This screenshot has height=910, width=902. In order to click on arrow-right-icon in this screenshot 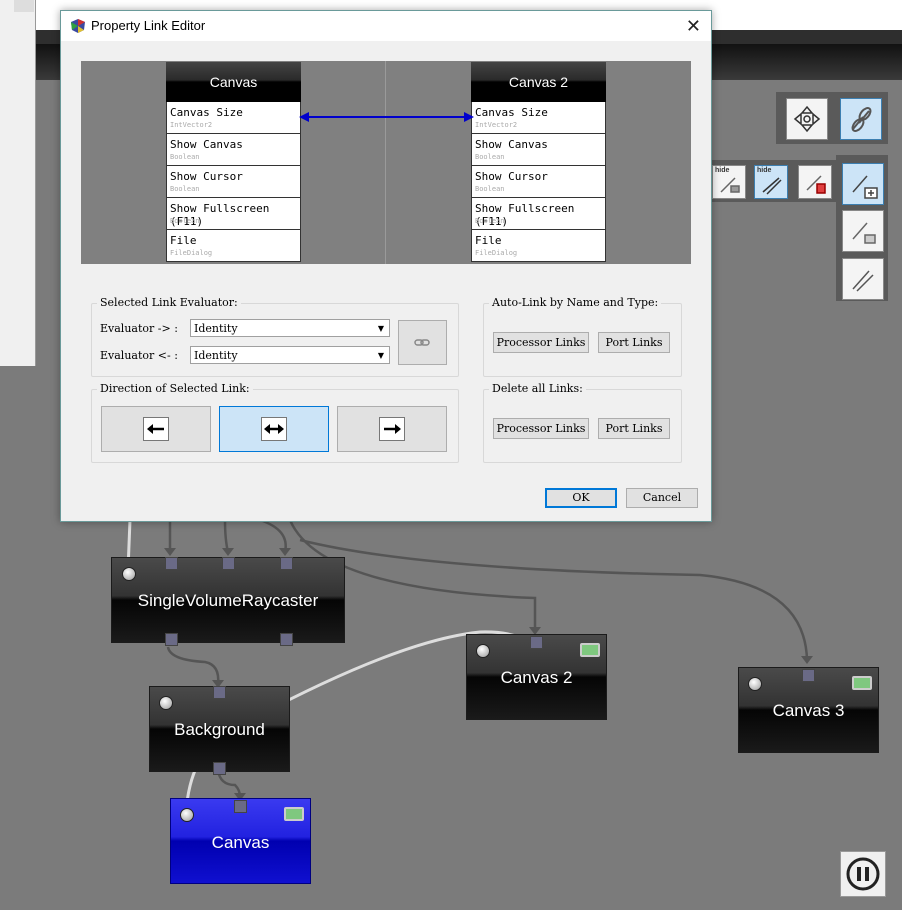, I will do `click(392, 429)`.